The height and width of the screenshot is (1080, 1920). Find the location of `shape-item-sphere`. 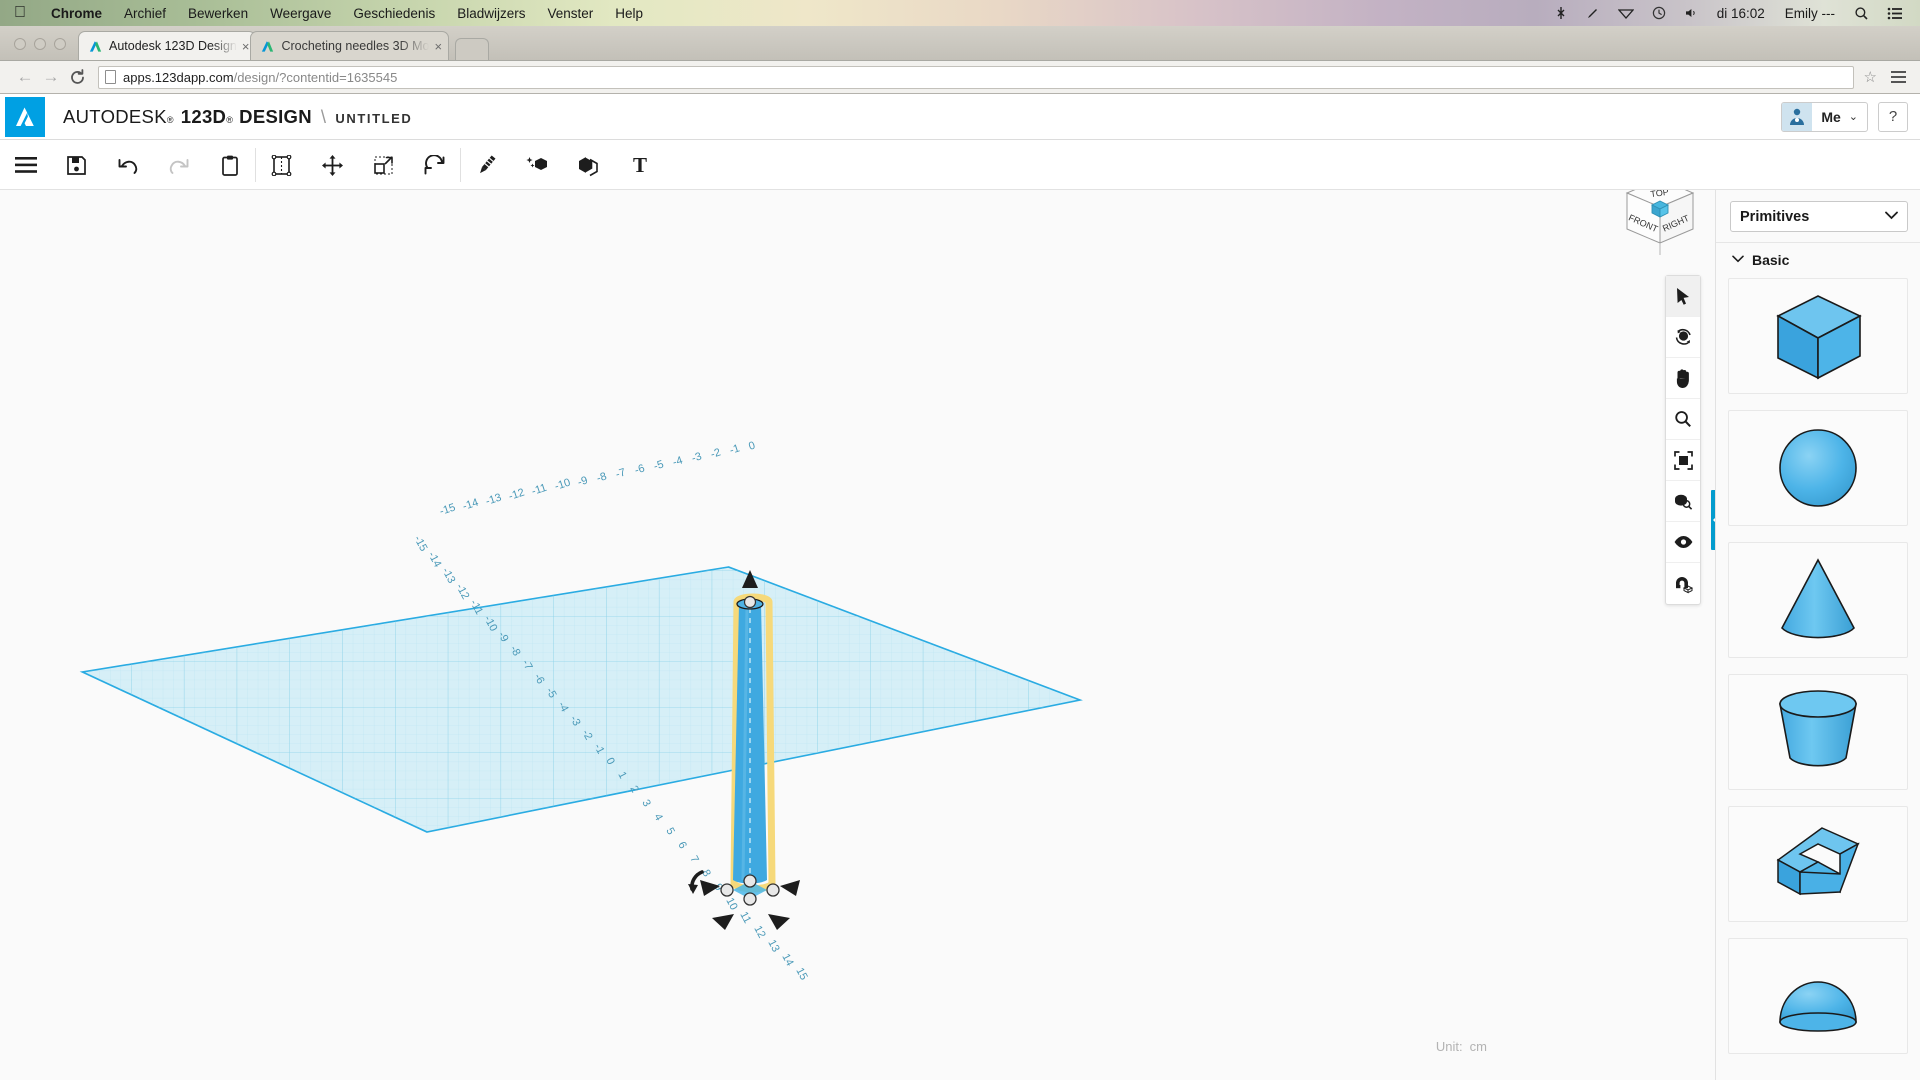

shape-item-sphere is located at coordinates (1818, 468).